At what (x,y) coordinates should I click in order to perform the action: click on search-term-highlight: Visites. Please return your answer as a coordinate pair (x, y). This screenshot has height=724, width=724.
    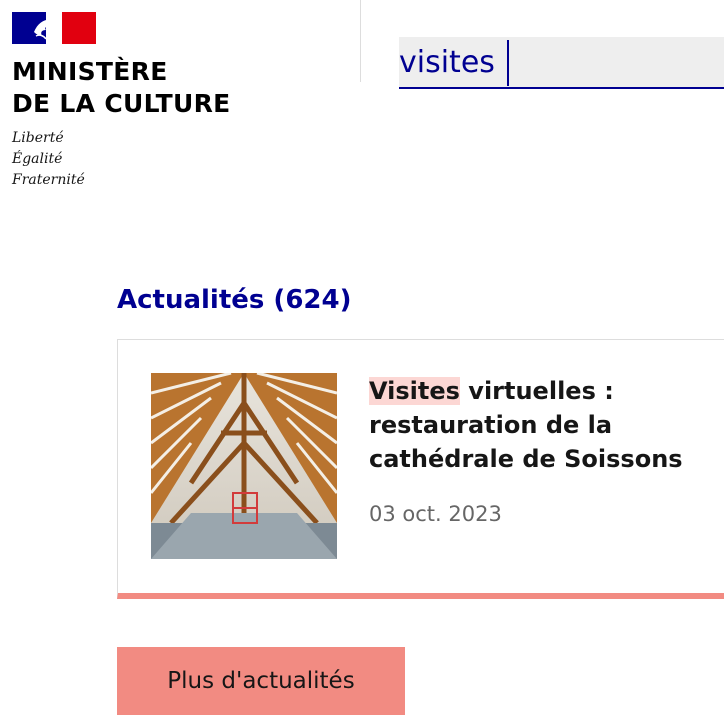
    Looking at the image, I should click on (414, 391).